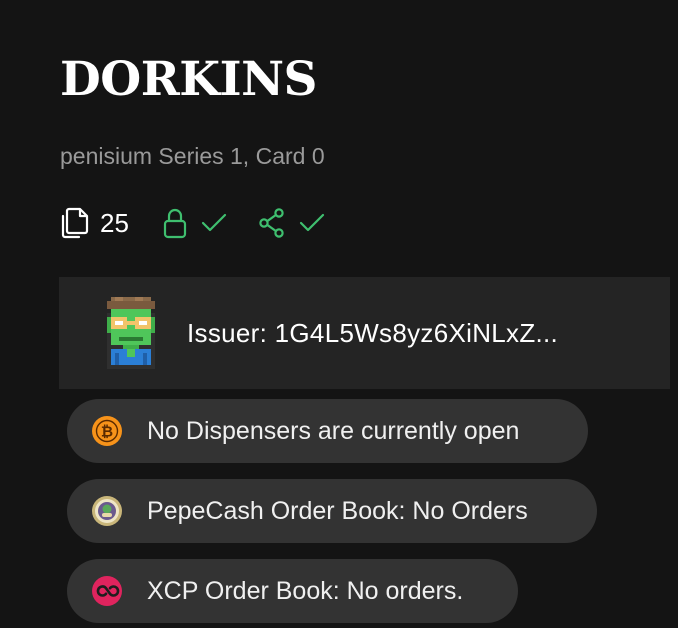 The height and width of the screenshot is (628, 678). What do you see at coordinates (192, 156) in the screenshot?
I see `asset-subtitle: penisium Series 1, Card 0` at bounding box center [192, 156].